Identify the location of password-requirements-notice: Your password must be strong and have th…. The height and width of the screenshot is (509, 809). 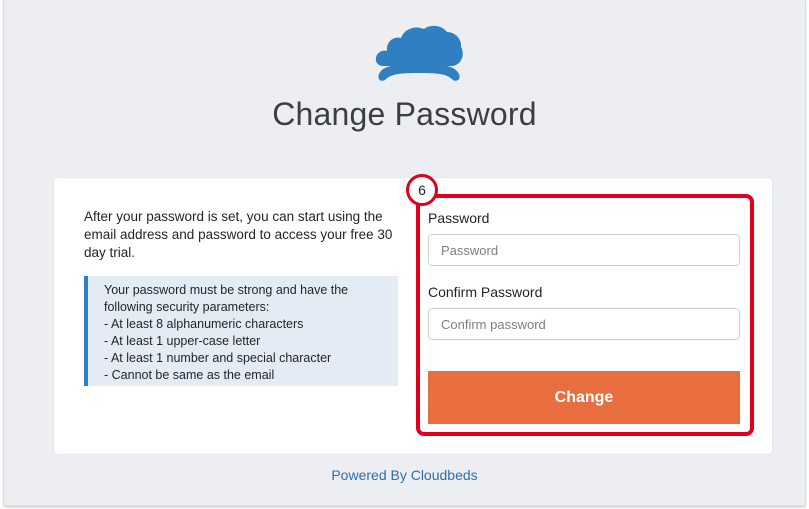
(241, 331).